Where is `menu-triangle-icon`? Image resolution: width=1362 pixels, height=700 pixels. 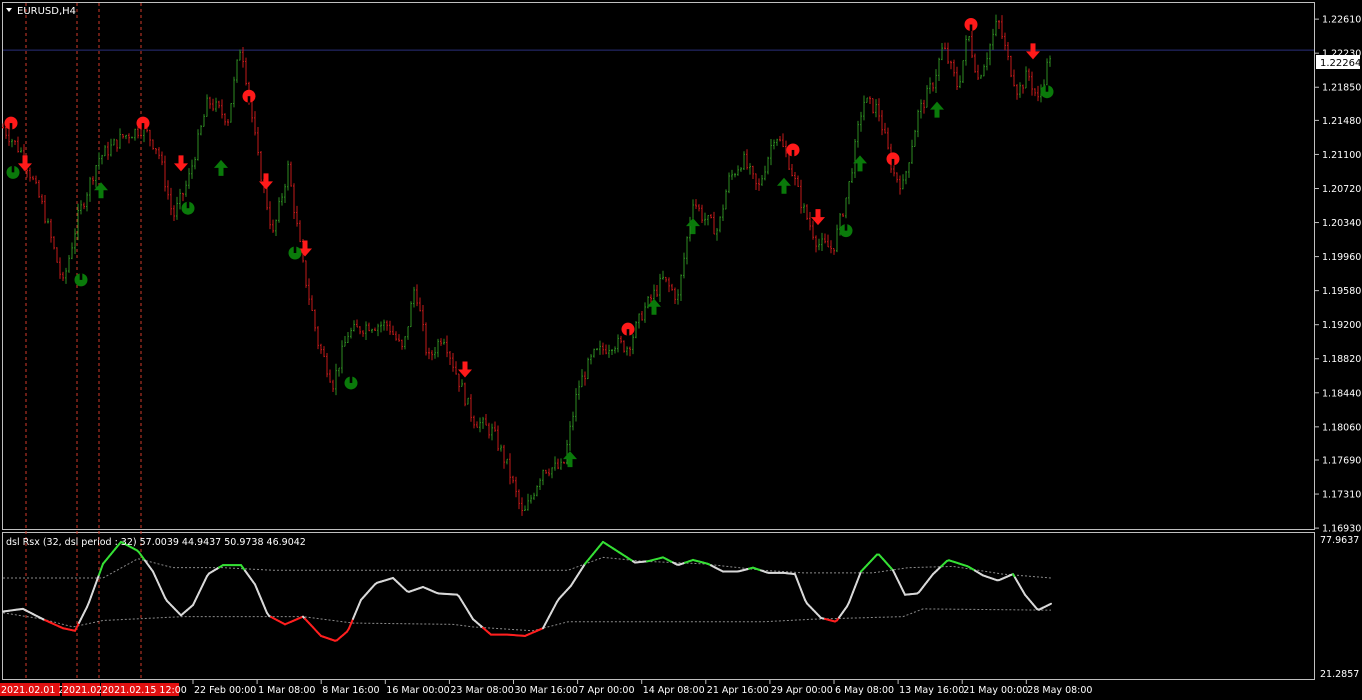
menu-triangle-icon is located at coordinates (9, 10).